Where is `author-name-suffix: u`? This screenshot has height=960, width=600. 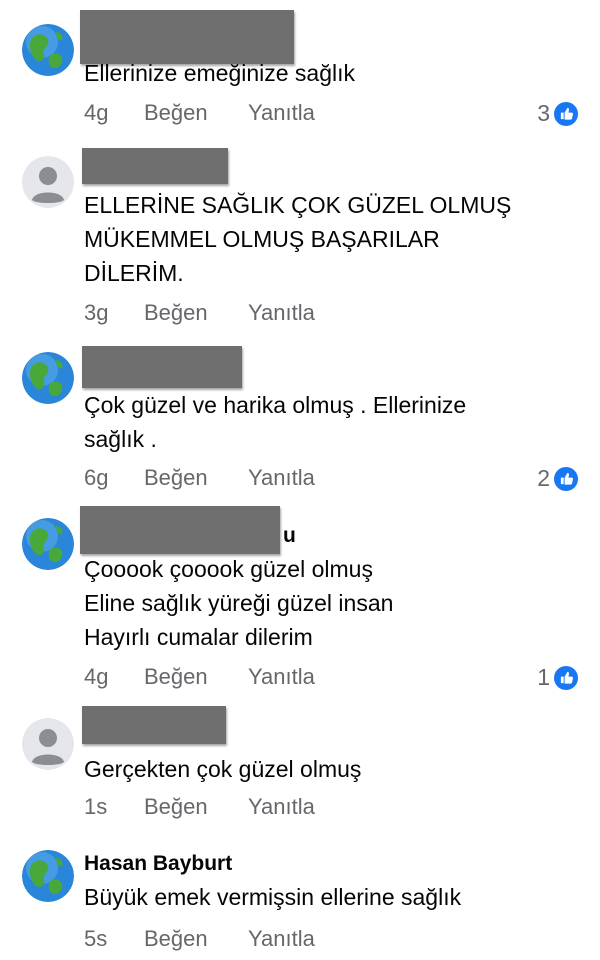 author-name-suffix: u is located at coordinates (289, 536).